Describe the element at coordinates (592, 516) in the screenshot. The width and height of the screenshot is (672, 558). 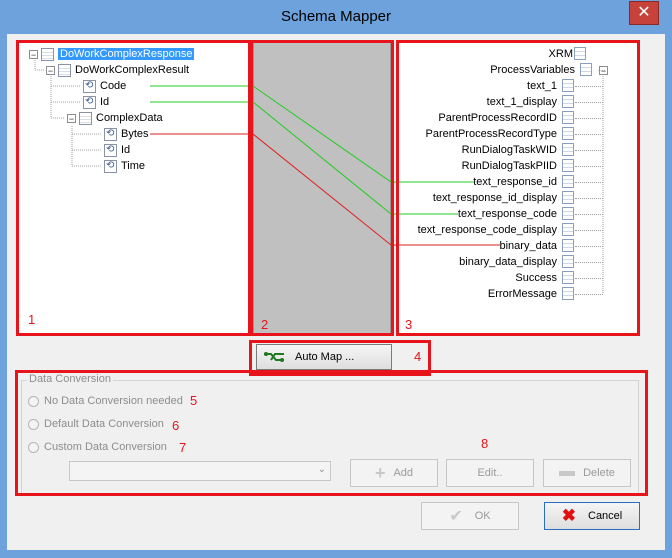
I see `cancel-button: ✖ Cancel` at that location.